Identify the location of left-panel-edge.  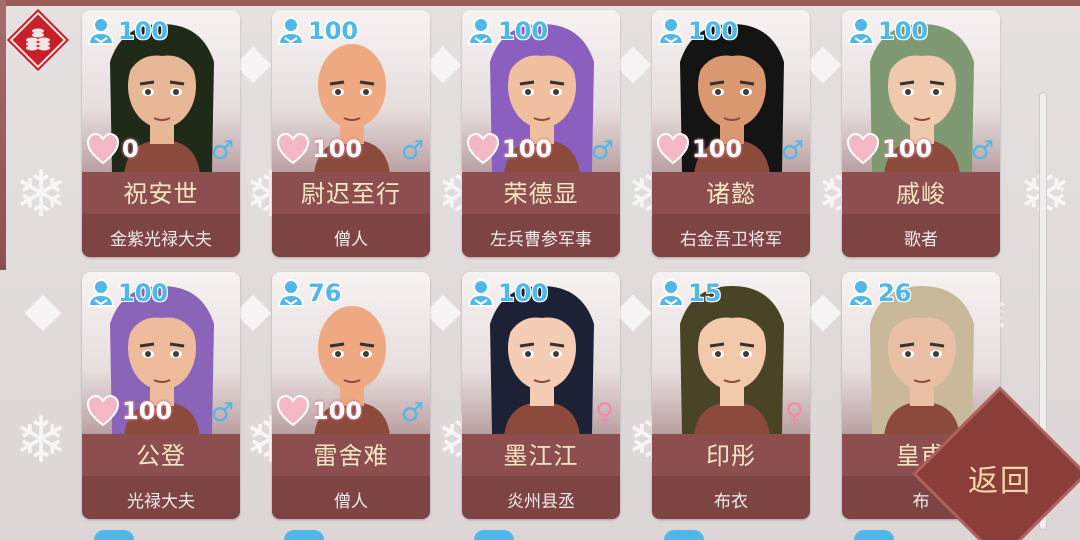
(3, 135).